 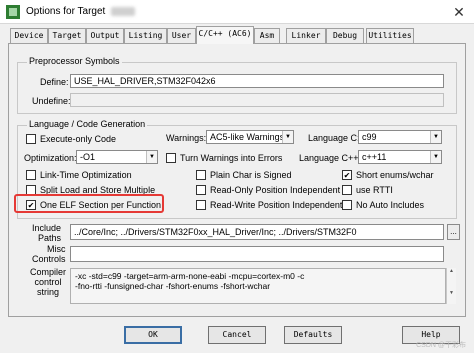 I want to click on execute-only-checkbox: Execute-only Code, so click(x=71, y=139).